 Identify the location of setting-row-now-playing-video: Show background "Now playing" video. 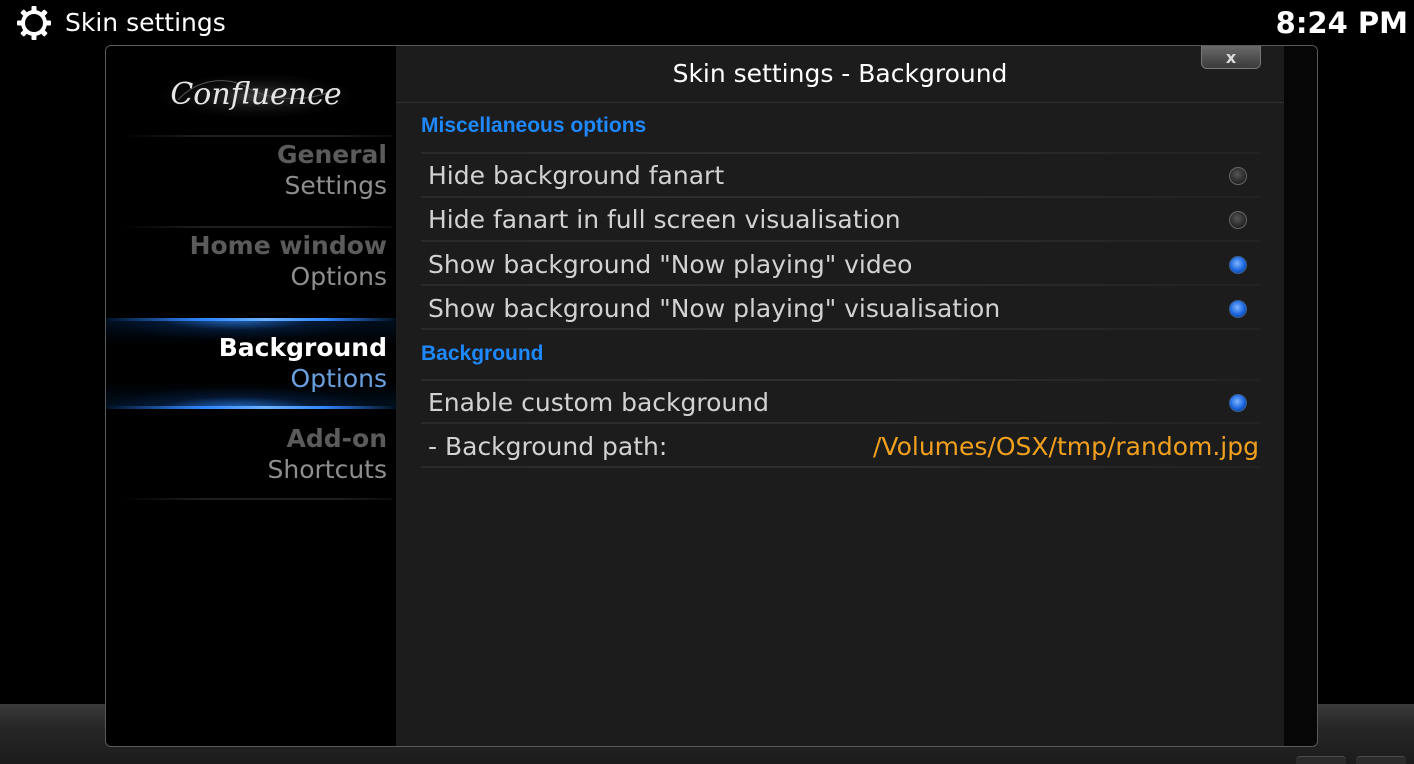
(841, 265).